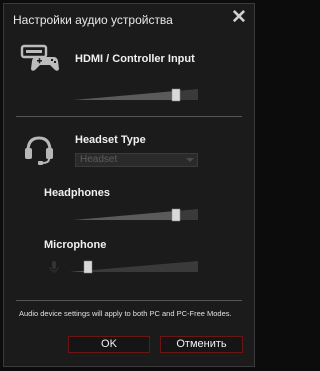  What do you see at coordinates (54, 269) in the screenshot?
I see `microphone-icon` at bounding box center [54, 269].